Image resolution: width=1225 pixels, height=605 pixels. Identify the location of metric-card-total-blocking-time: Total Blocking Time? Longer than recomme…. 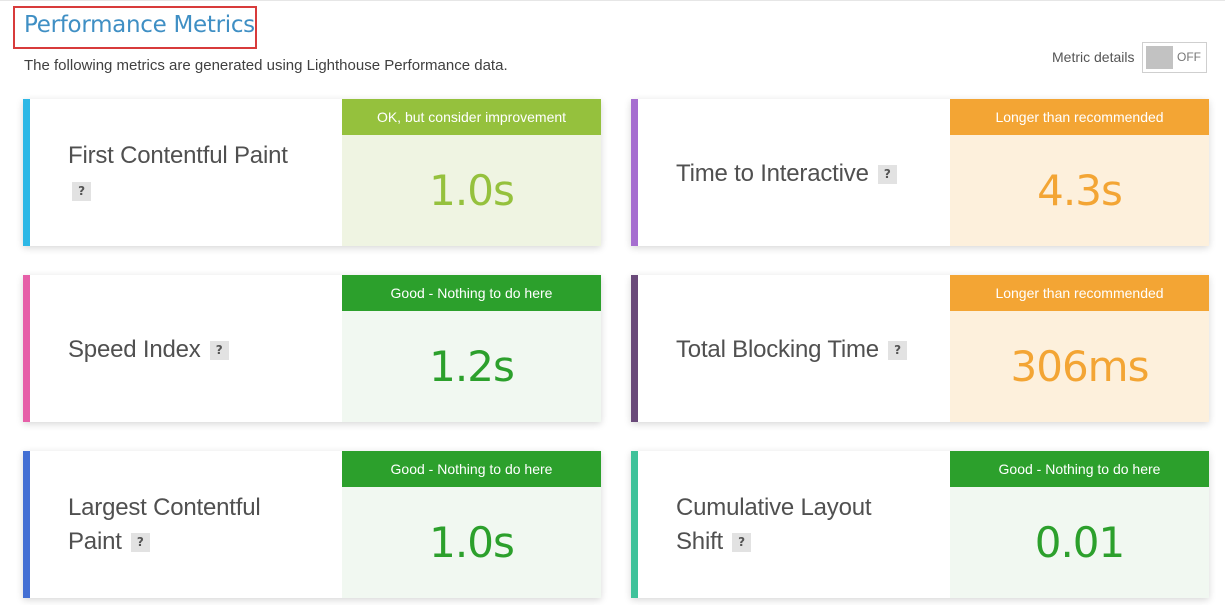
(920, 348).